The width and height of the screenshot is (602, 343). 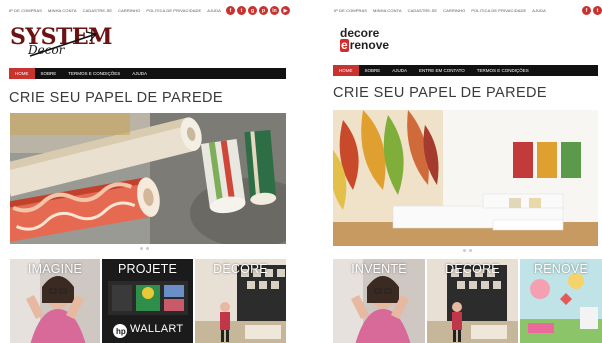 What do you see at coordinates (263, 10) in the screenshot?
I see `pinterest-icon: p` at bounding box center [263, 10].